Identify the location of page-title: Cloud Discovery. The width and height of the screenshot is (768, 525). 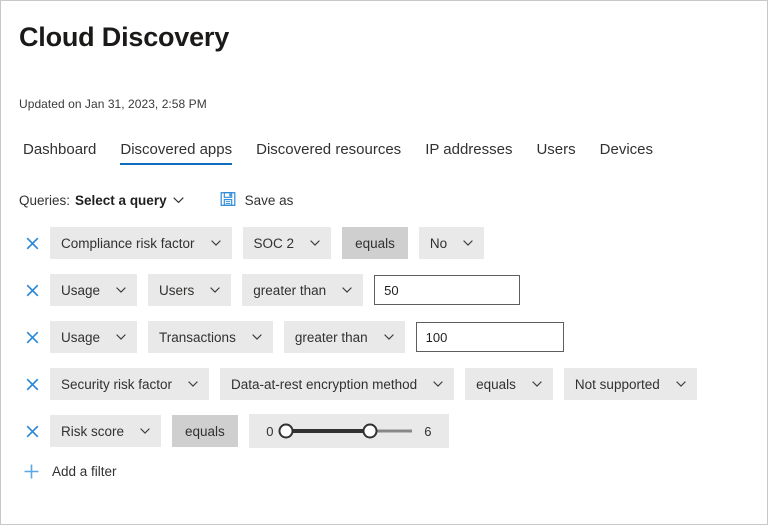
(124, 37).